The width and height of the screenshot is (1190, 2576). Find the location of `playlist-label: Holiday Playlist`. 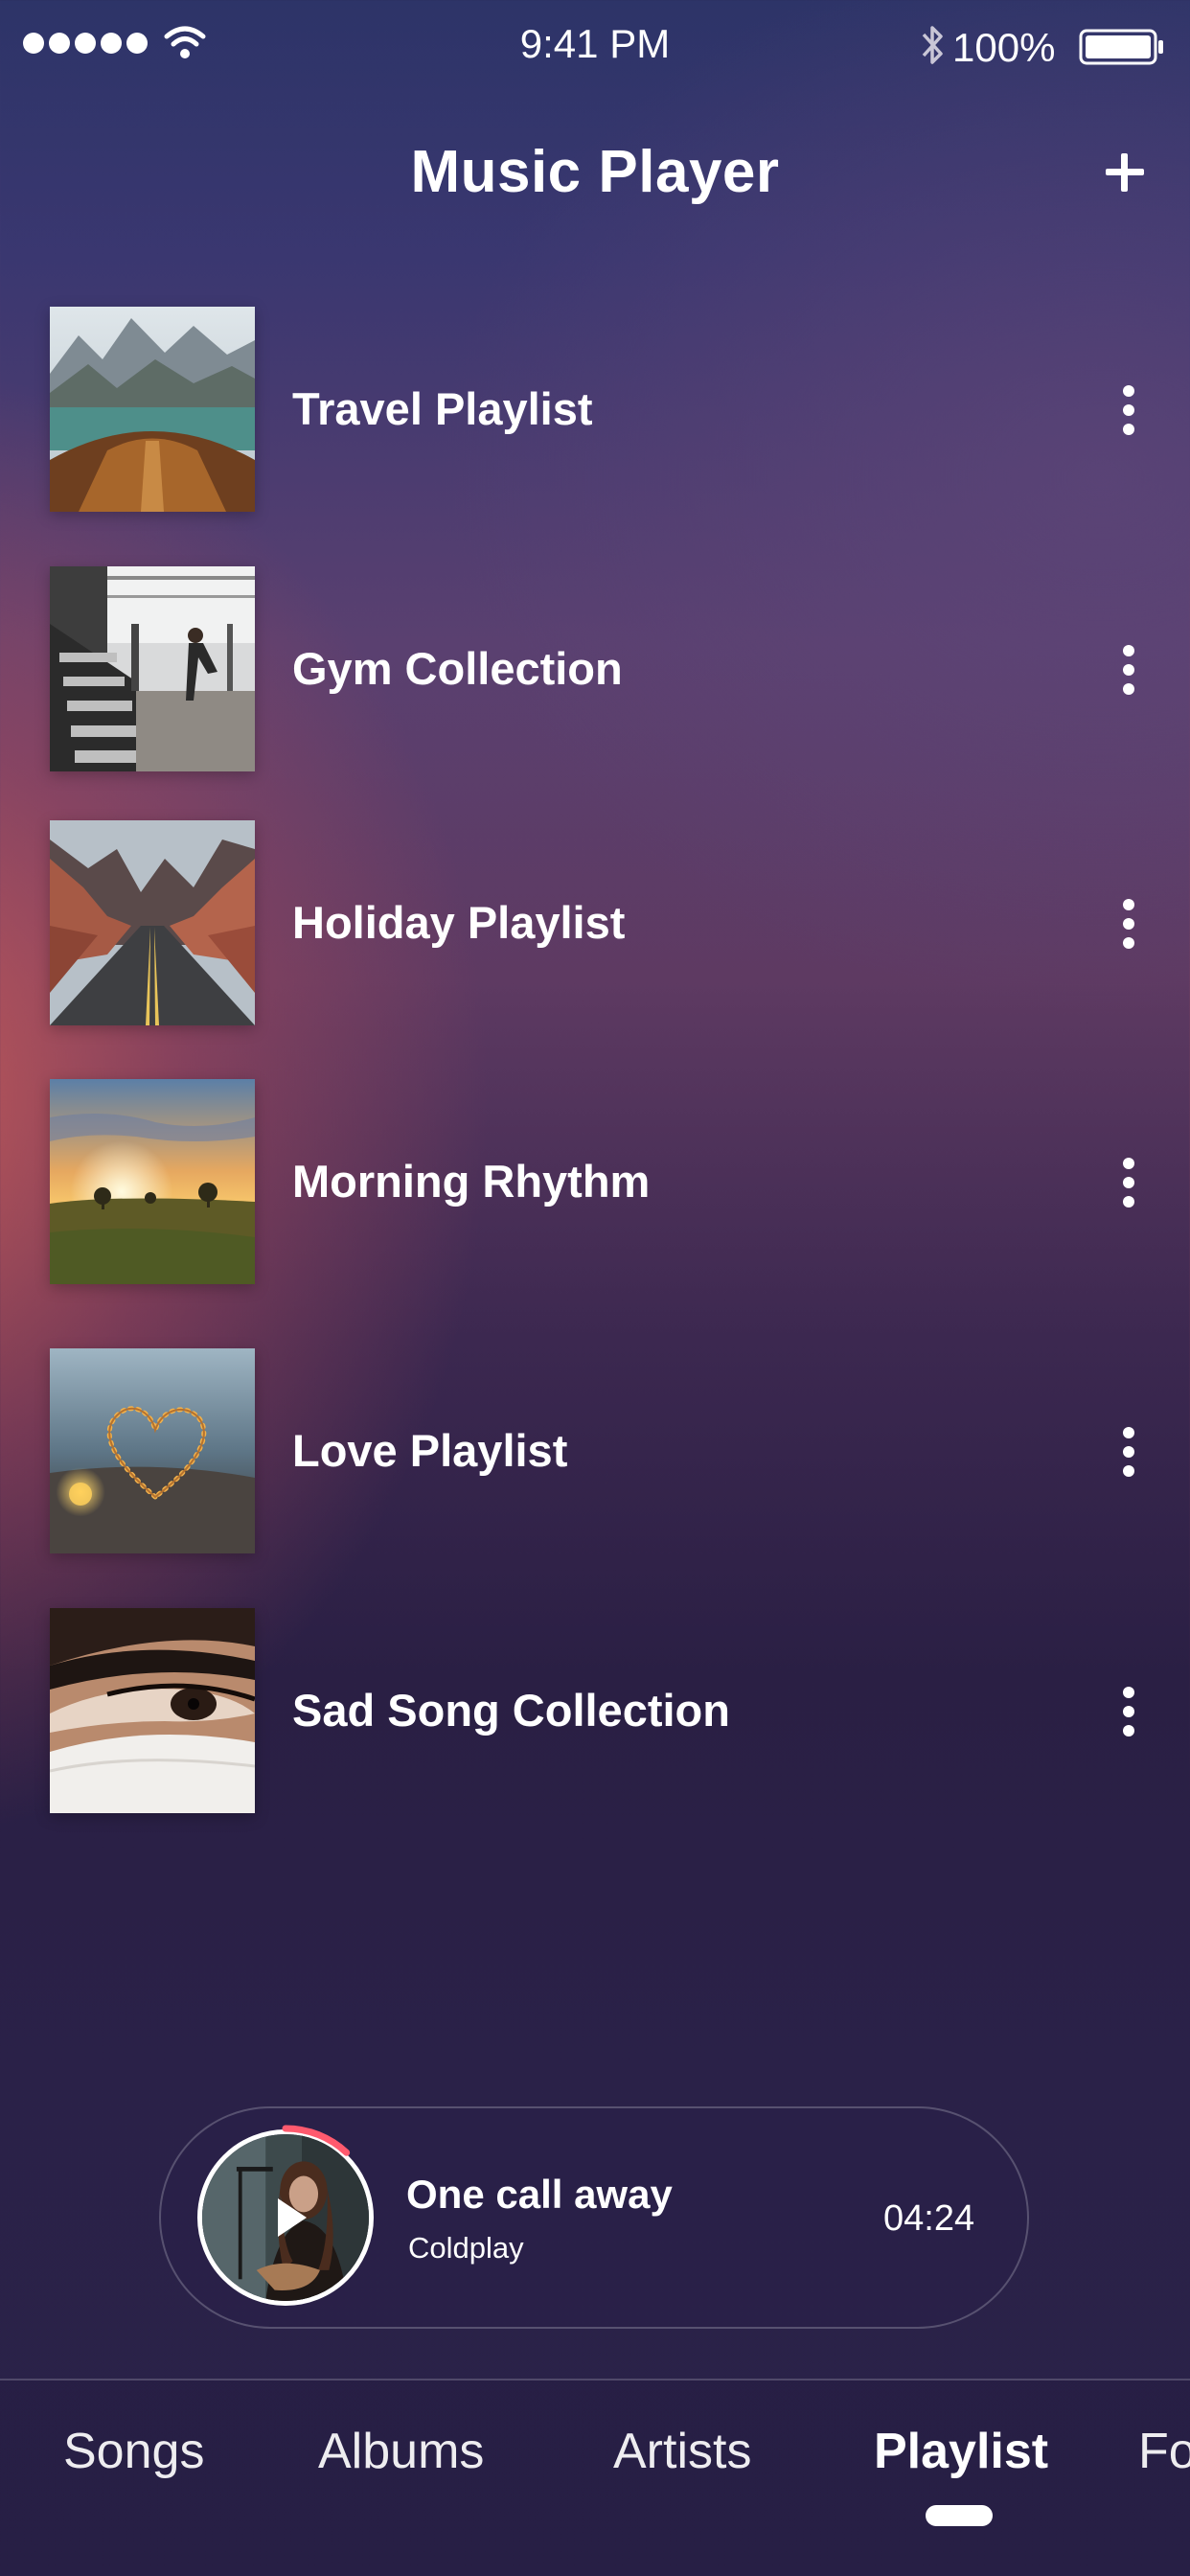

playlist-label: Holiday Playlist is located at coordinates (459, 922).